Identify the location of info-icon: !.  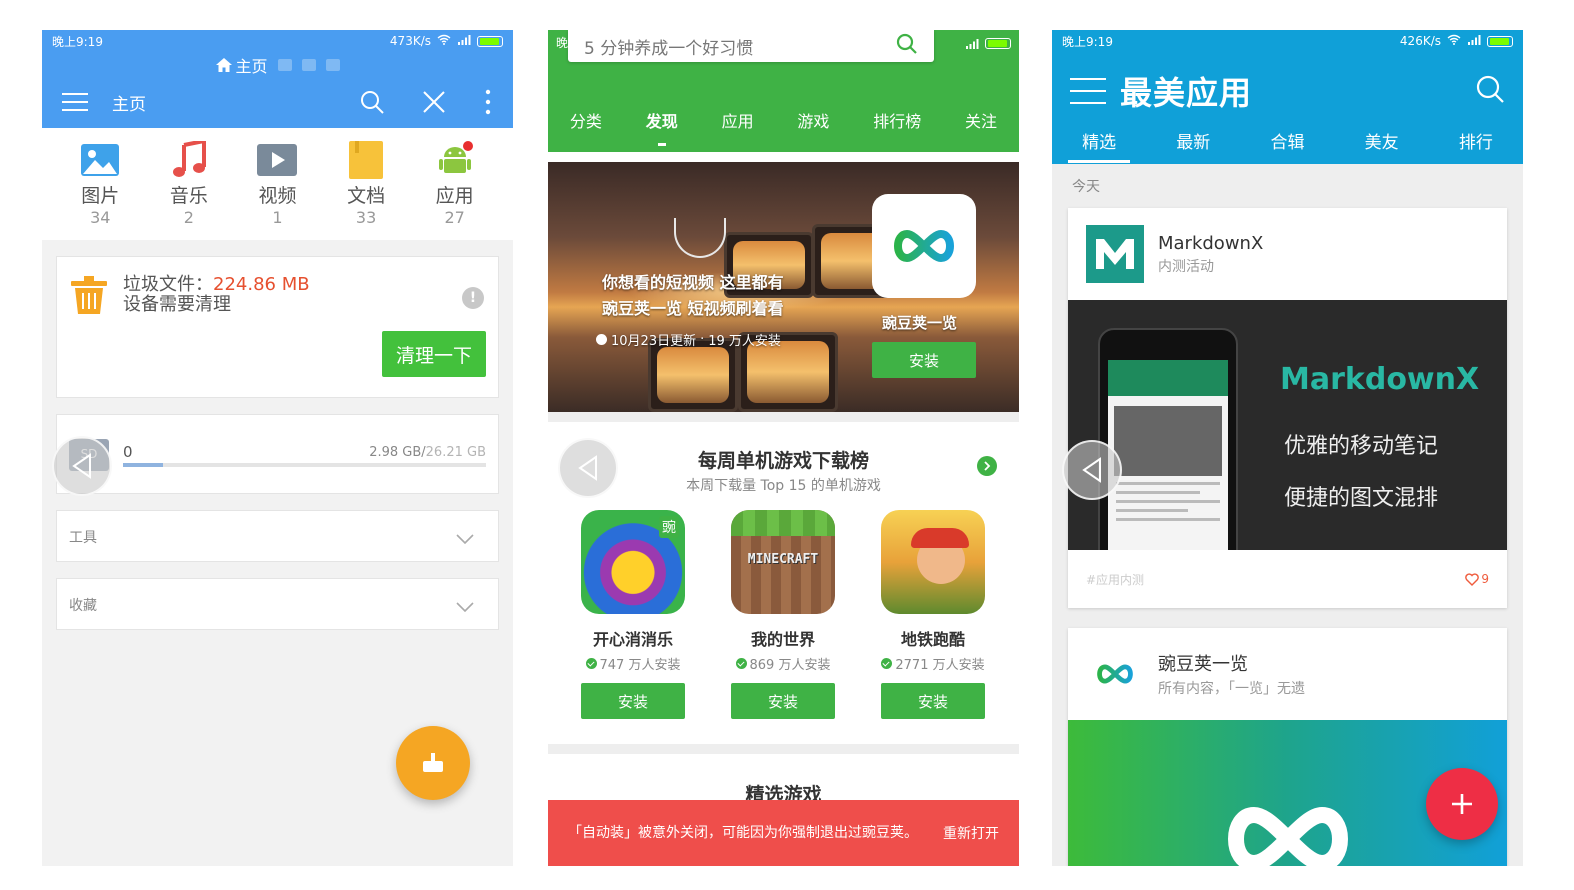
(473, 298).